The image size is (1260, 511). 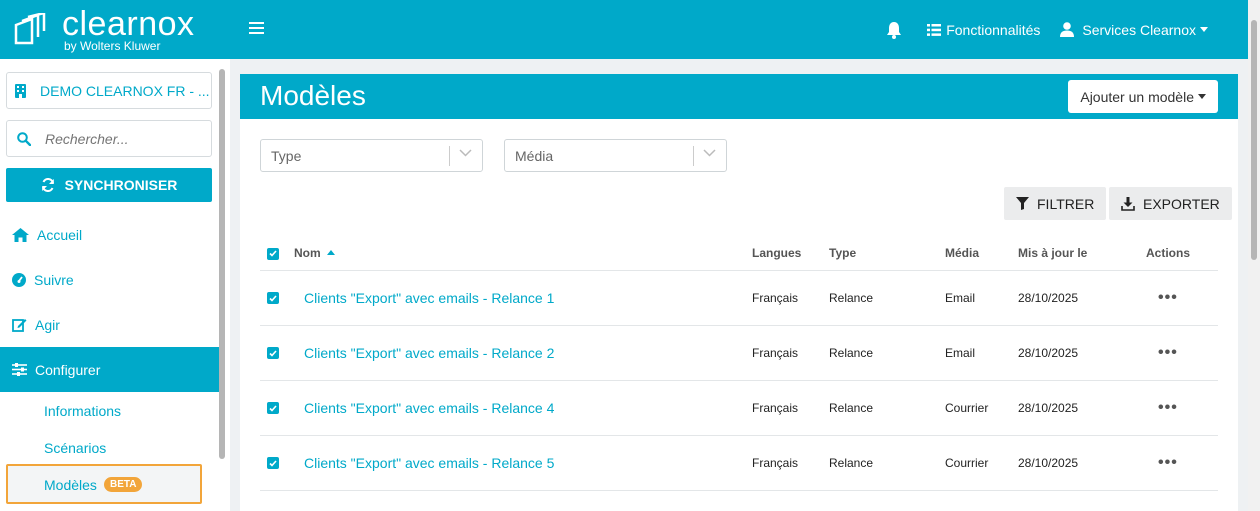 I want to click on page-title: Modèles, so click(x=313, y=95).